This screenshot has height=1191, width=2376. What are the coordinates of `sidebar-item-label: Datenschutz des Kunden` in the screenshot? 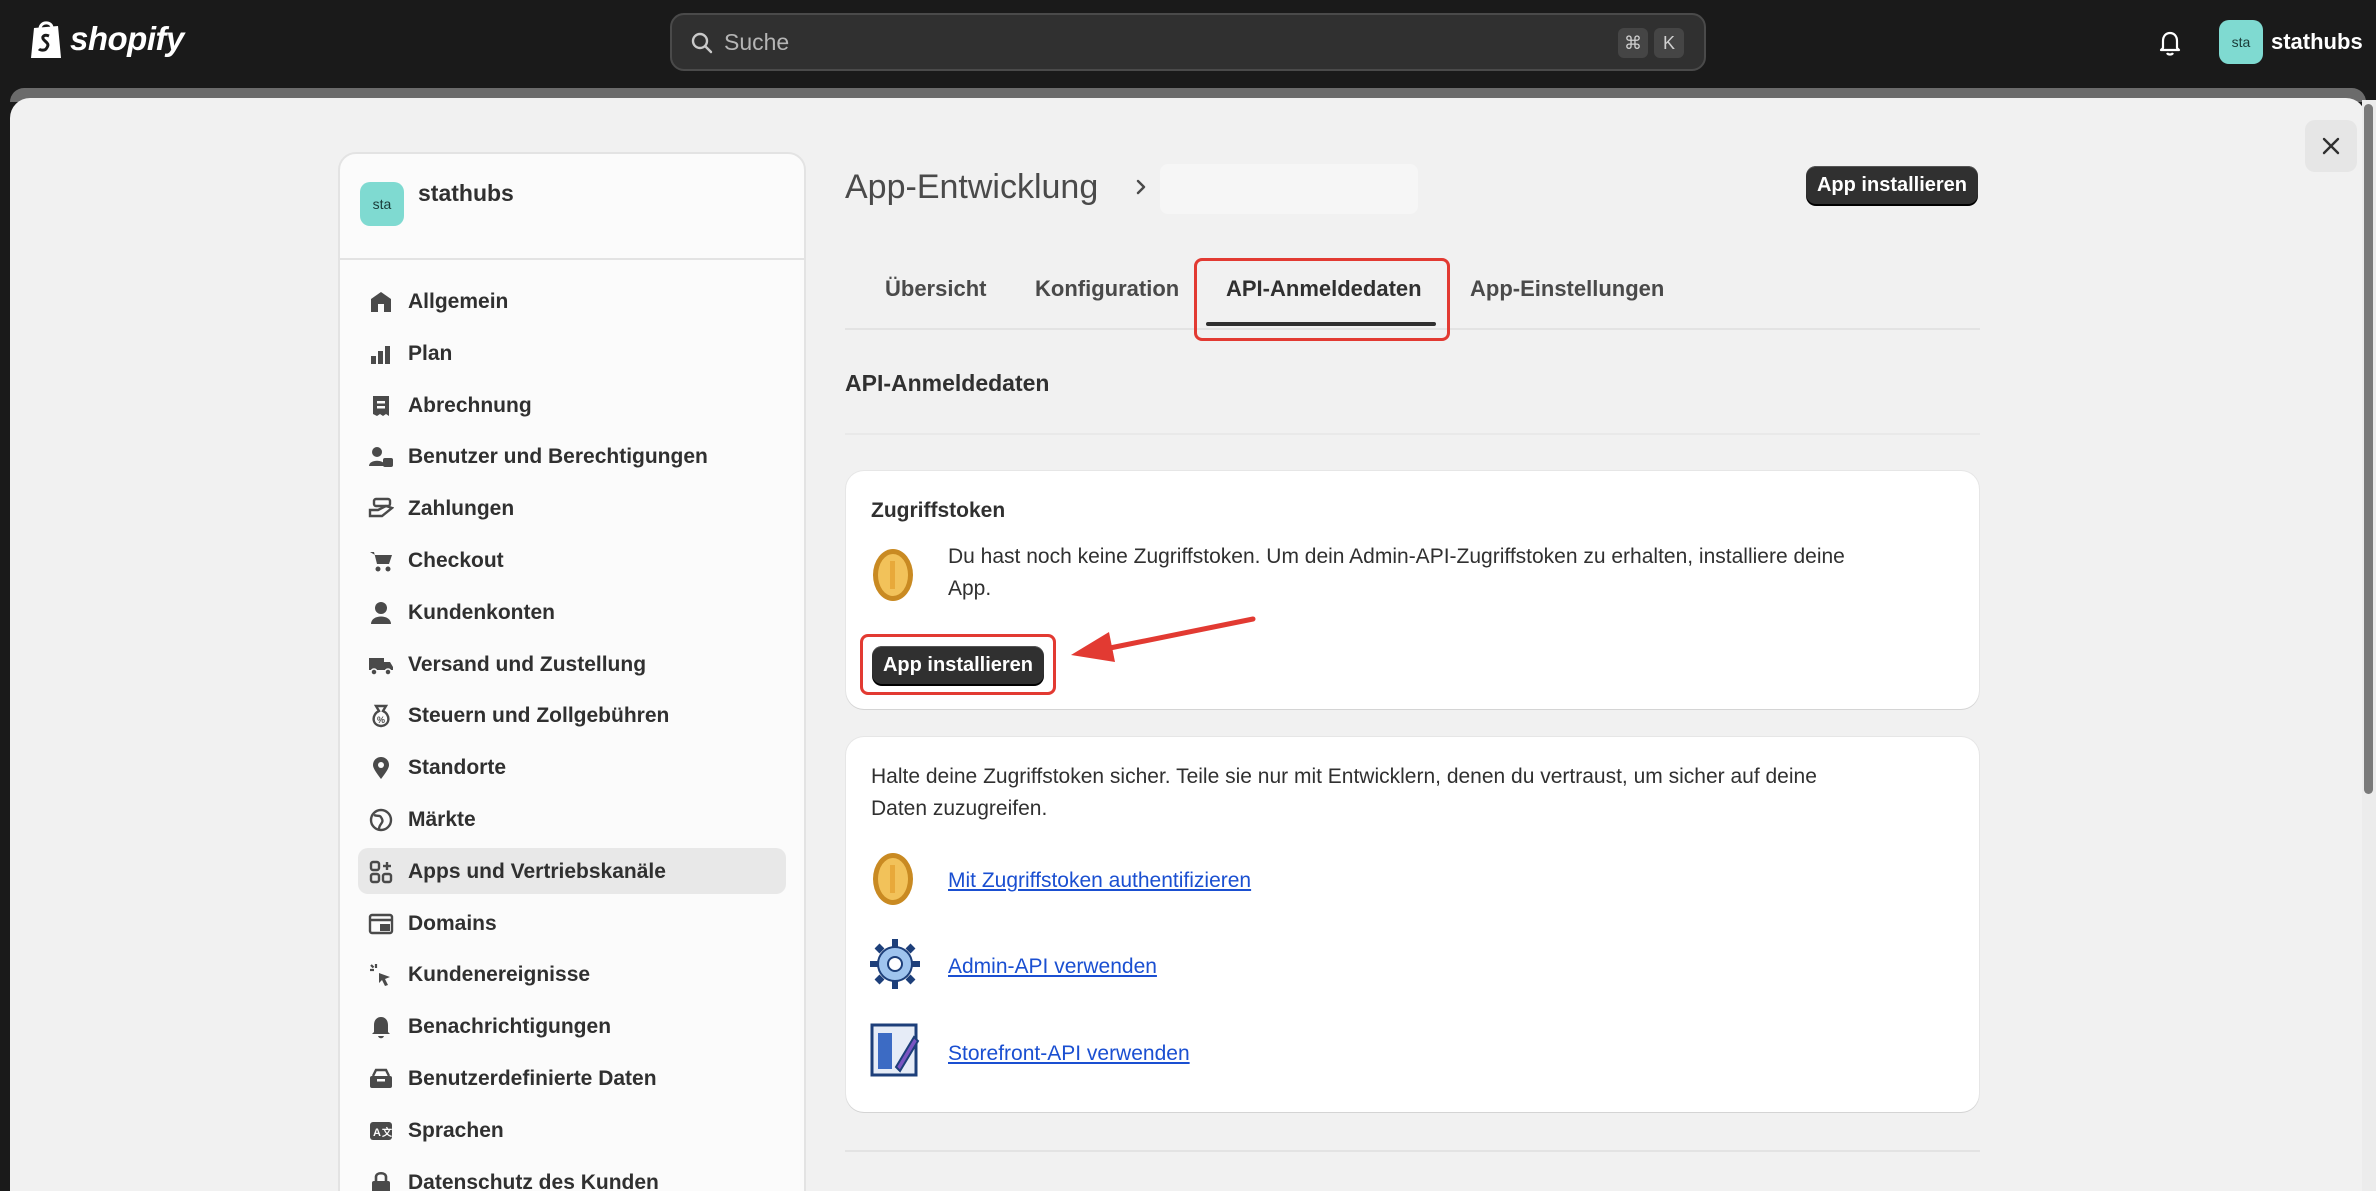 It's located at (533, 1180).